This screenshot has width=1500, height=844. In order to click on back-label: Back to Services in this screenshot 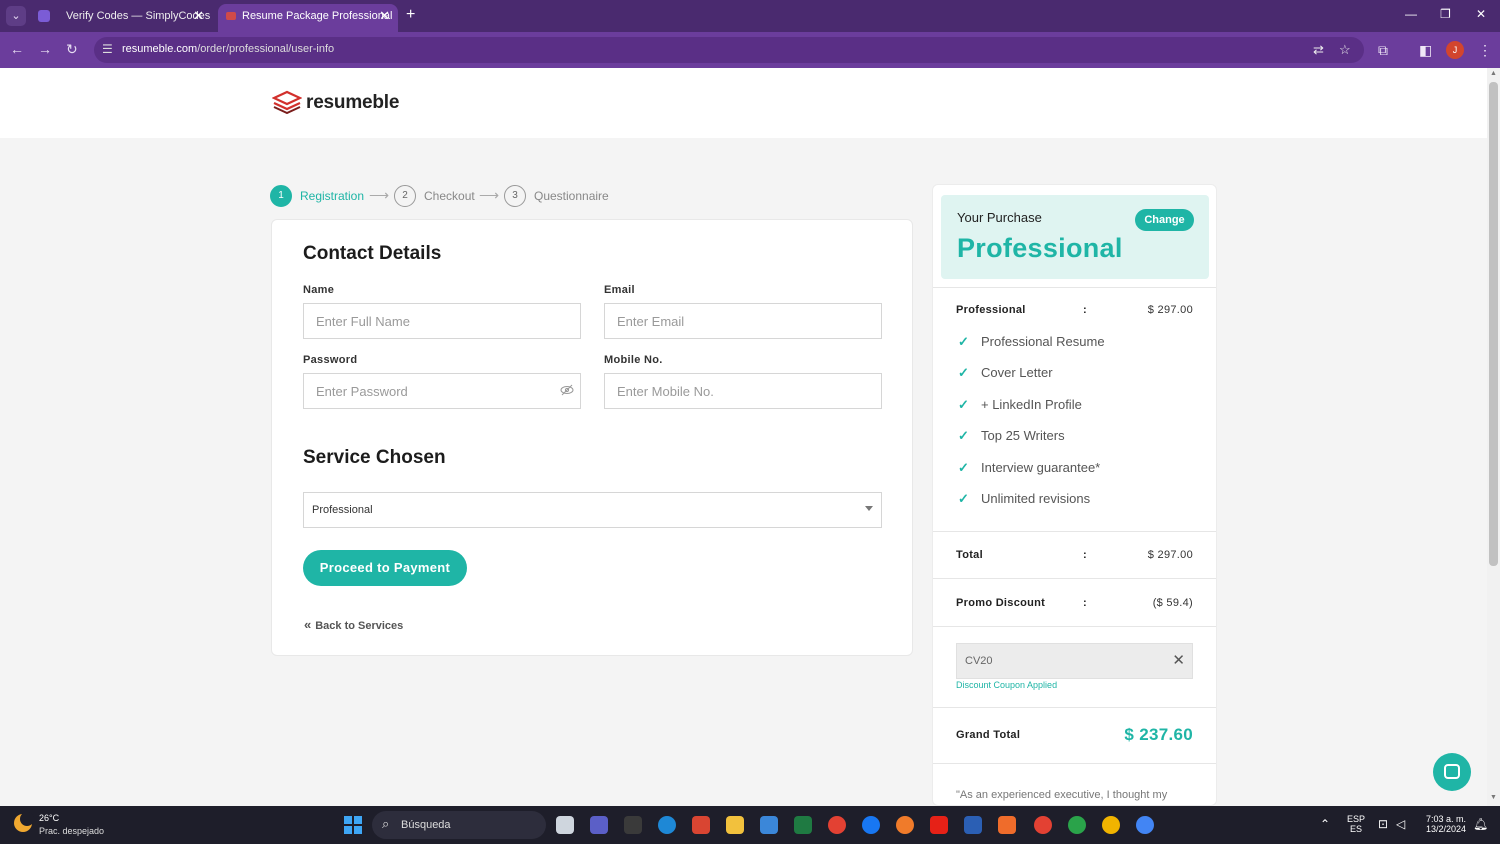, I will do `click(359, 626)`.